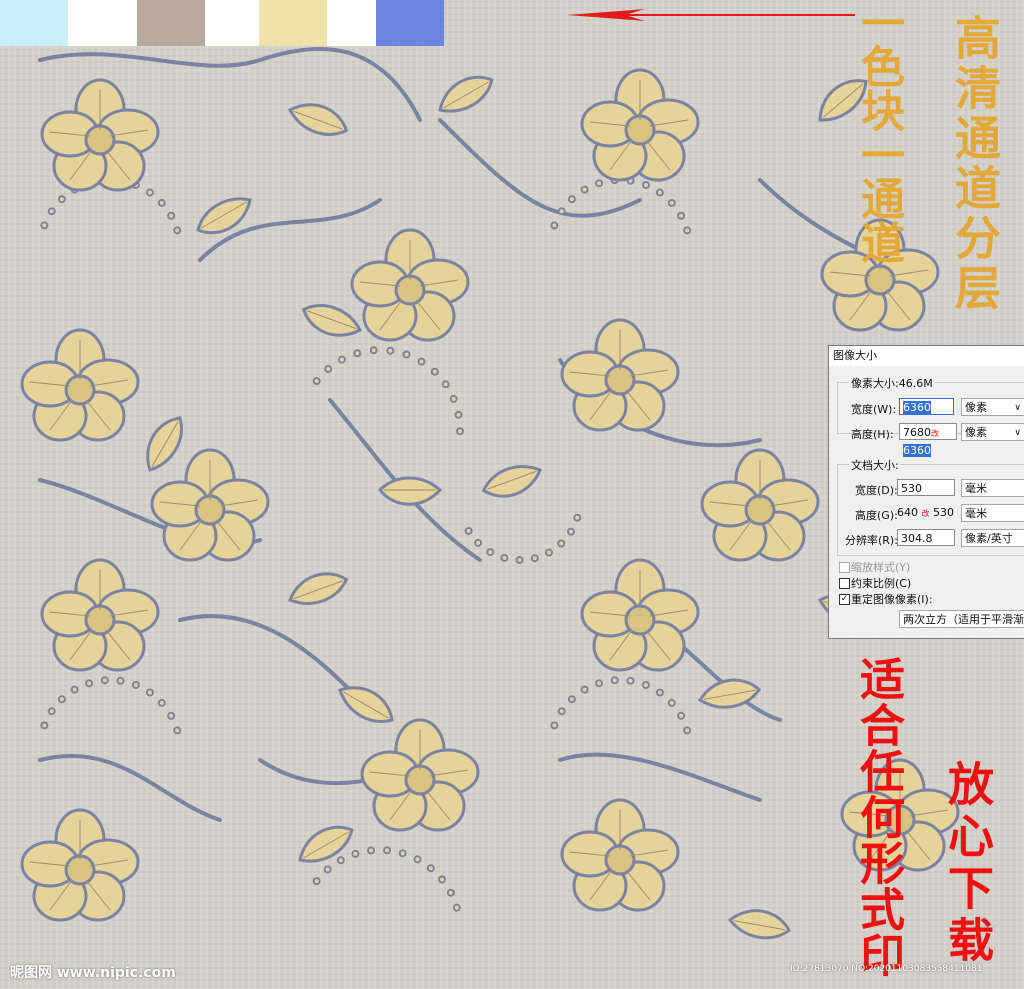 The width and height of the screenshot is (1024, 989). What do you see at coordinates (935, 433) in the screenshot?
I see `height-edit-mark: 改` at bounding box center [935, 433].